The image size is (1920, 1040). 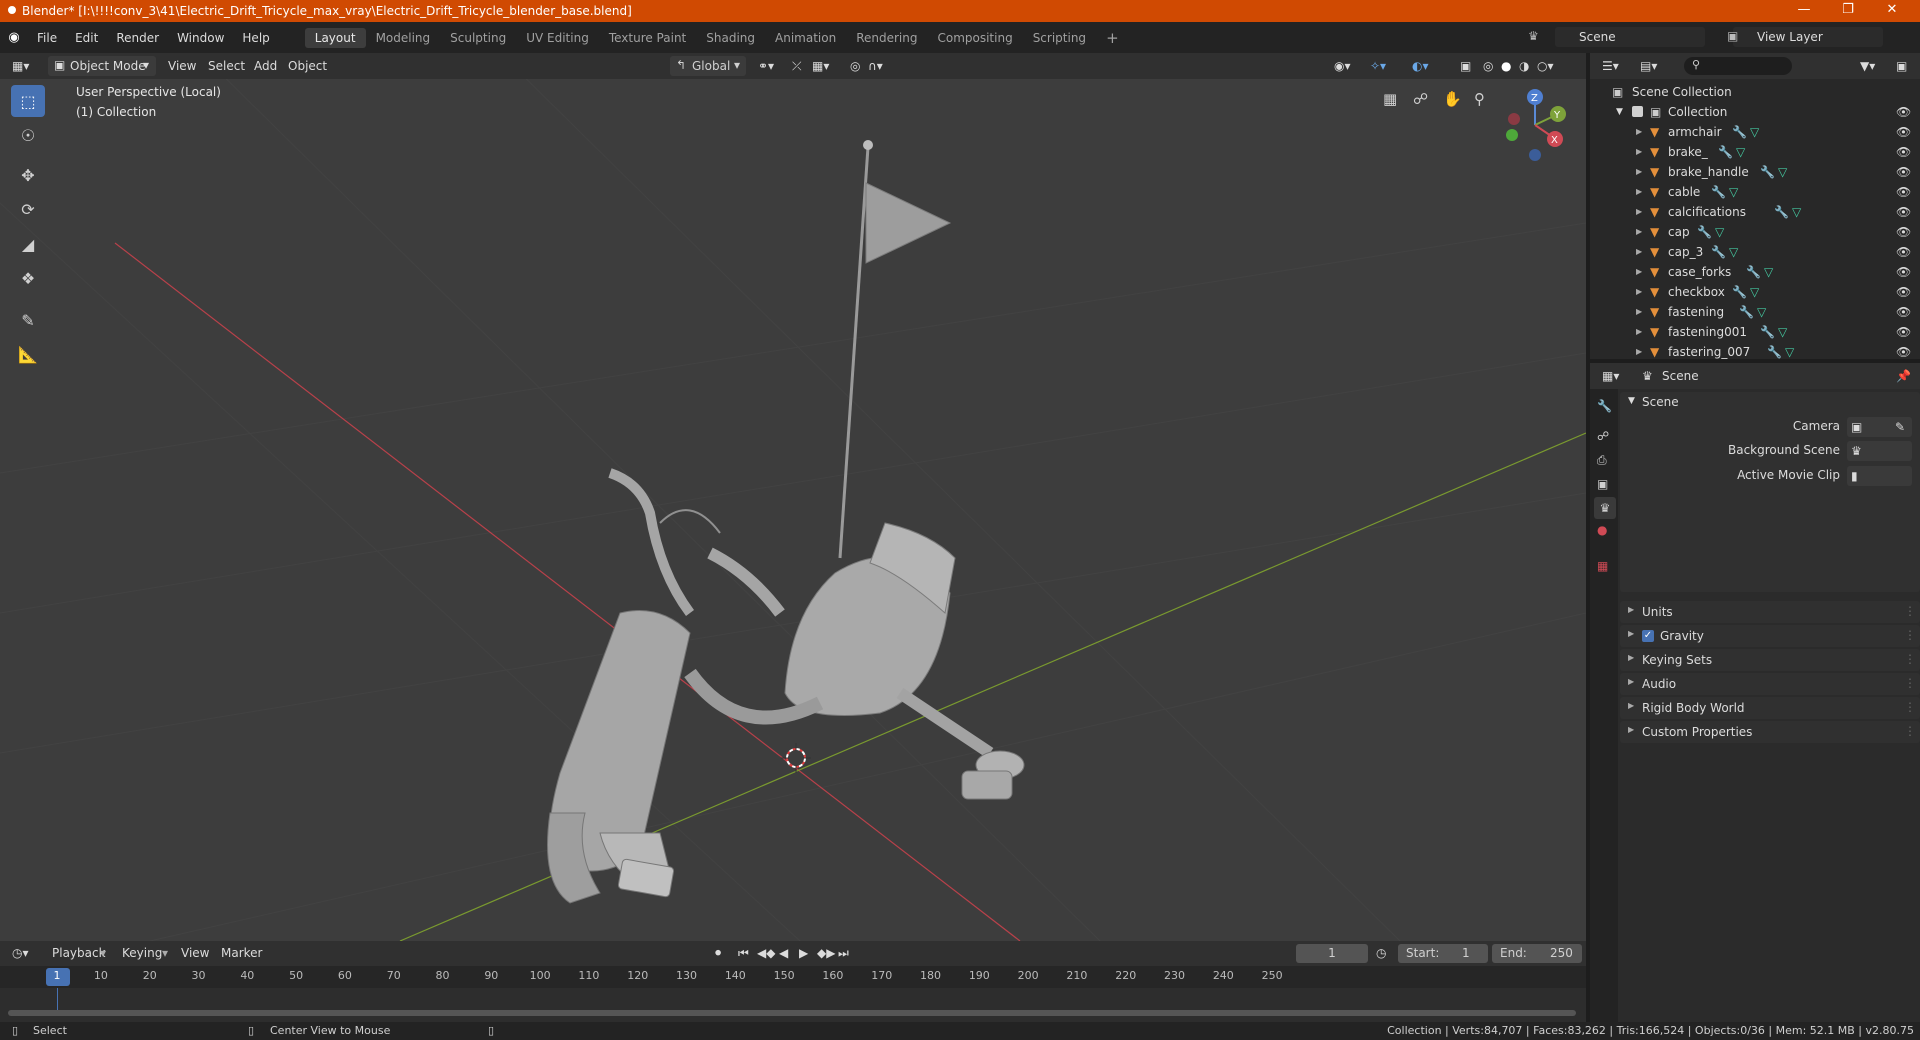 I want to click on snap-icon: ⤫, so click(x=797, y=66).